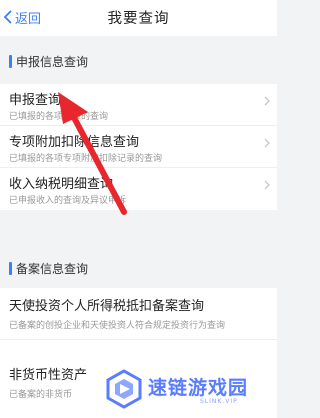 The image size is (320, 418). What do you see at coordinates (138, 61) in the screenshot?
I see `section-header-declaration: 申报信息查询` at bounding box center [138, 61].